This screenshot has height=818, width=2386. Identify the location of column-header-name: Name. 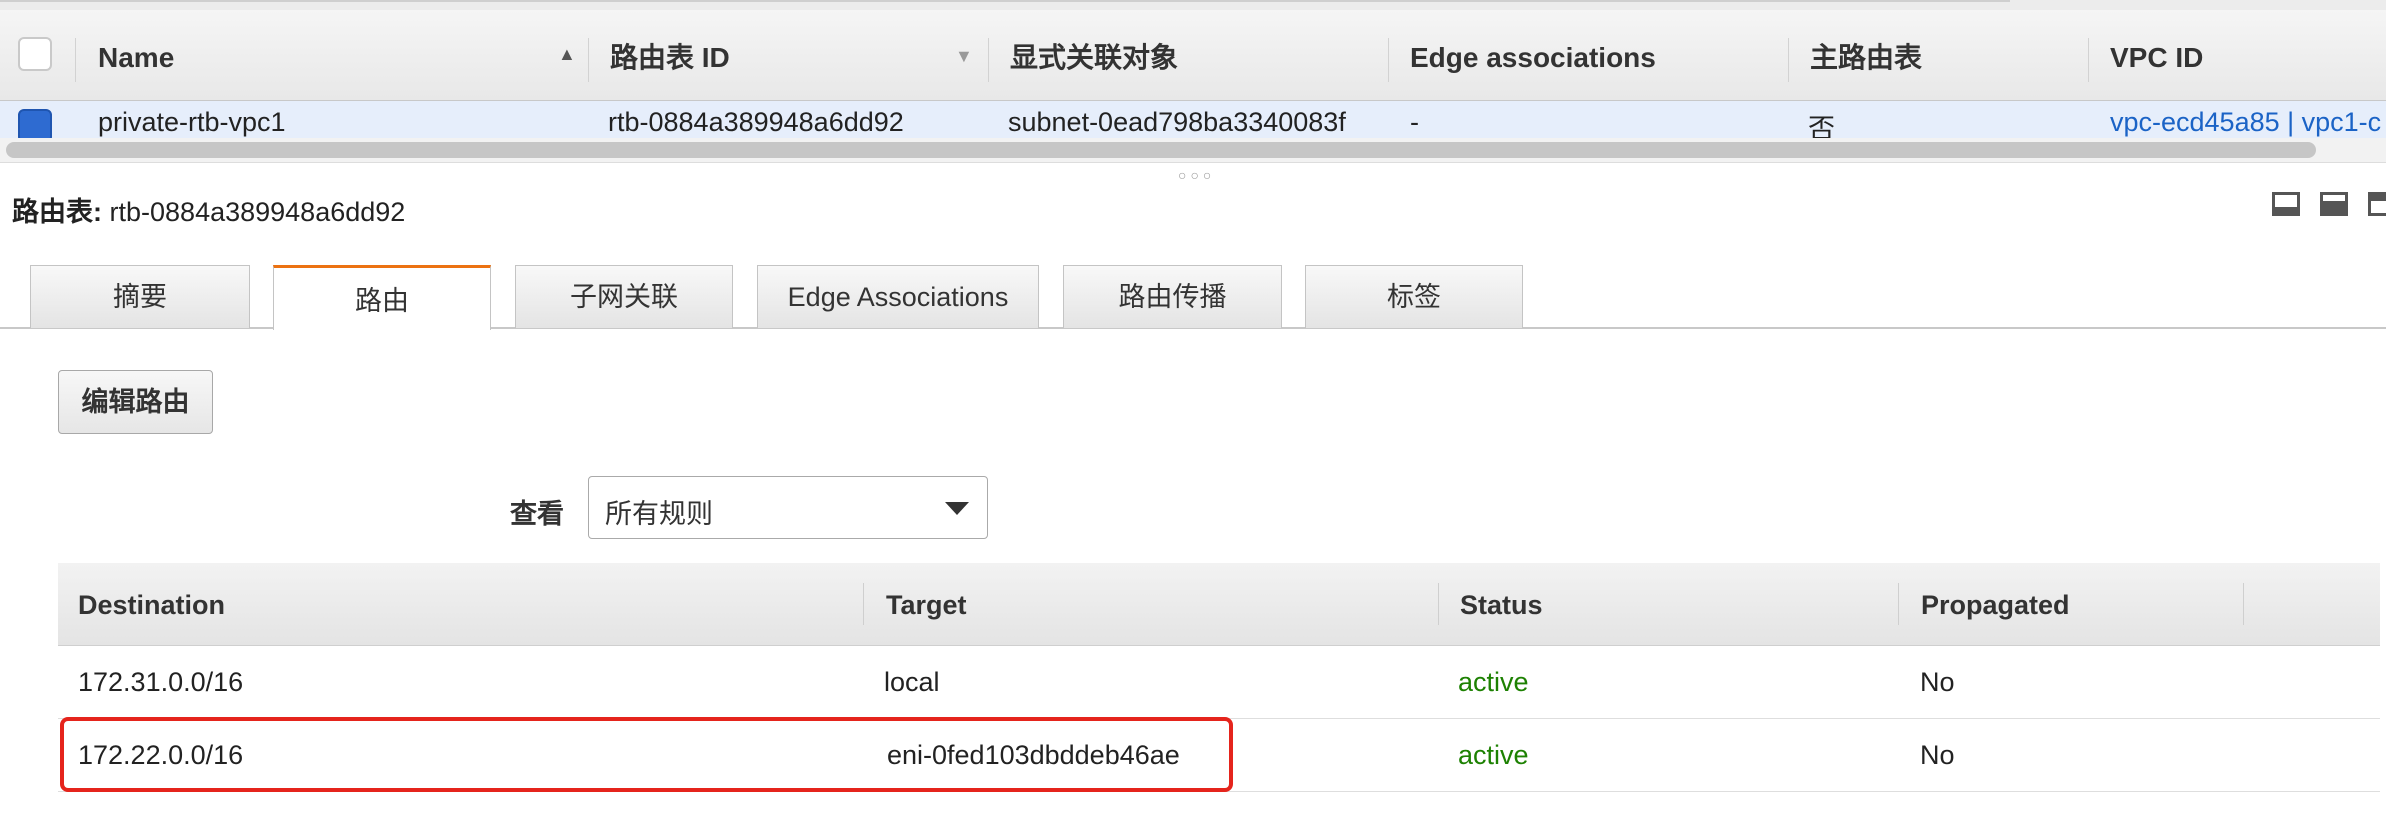
(136, 55).